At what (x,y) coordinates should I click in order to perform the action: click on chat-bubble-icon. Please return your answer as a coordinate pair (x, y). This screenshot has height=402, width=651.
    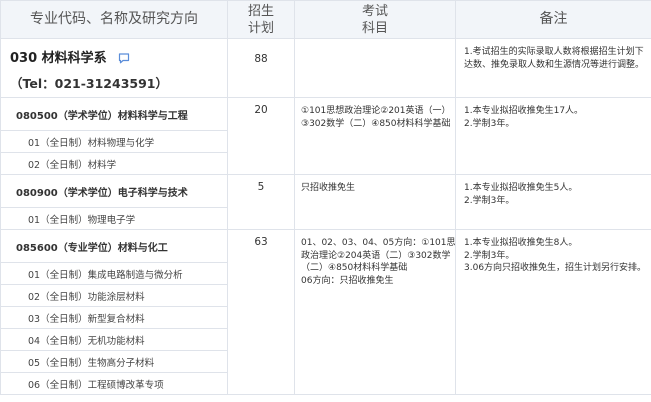
    Looking at the image, I should click on (124, 58).